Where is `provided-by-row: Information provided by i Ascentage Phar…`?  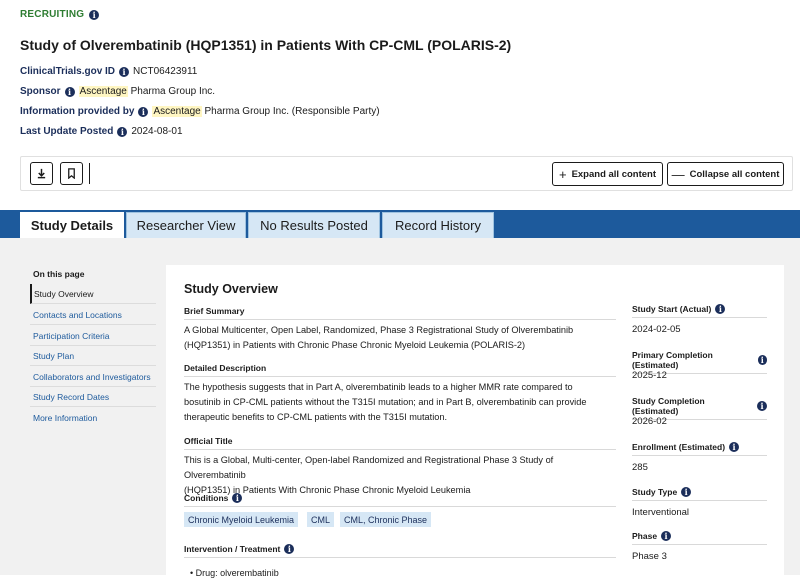 provided-by-row: Information provided by i Ascentage Phar… is located at coordinates (200, 111).